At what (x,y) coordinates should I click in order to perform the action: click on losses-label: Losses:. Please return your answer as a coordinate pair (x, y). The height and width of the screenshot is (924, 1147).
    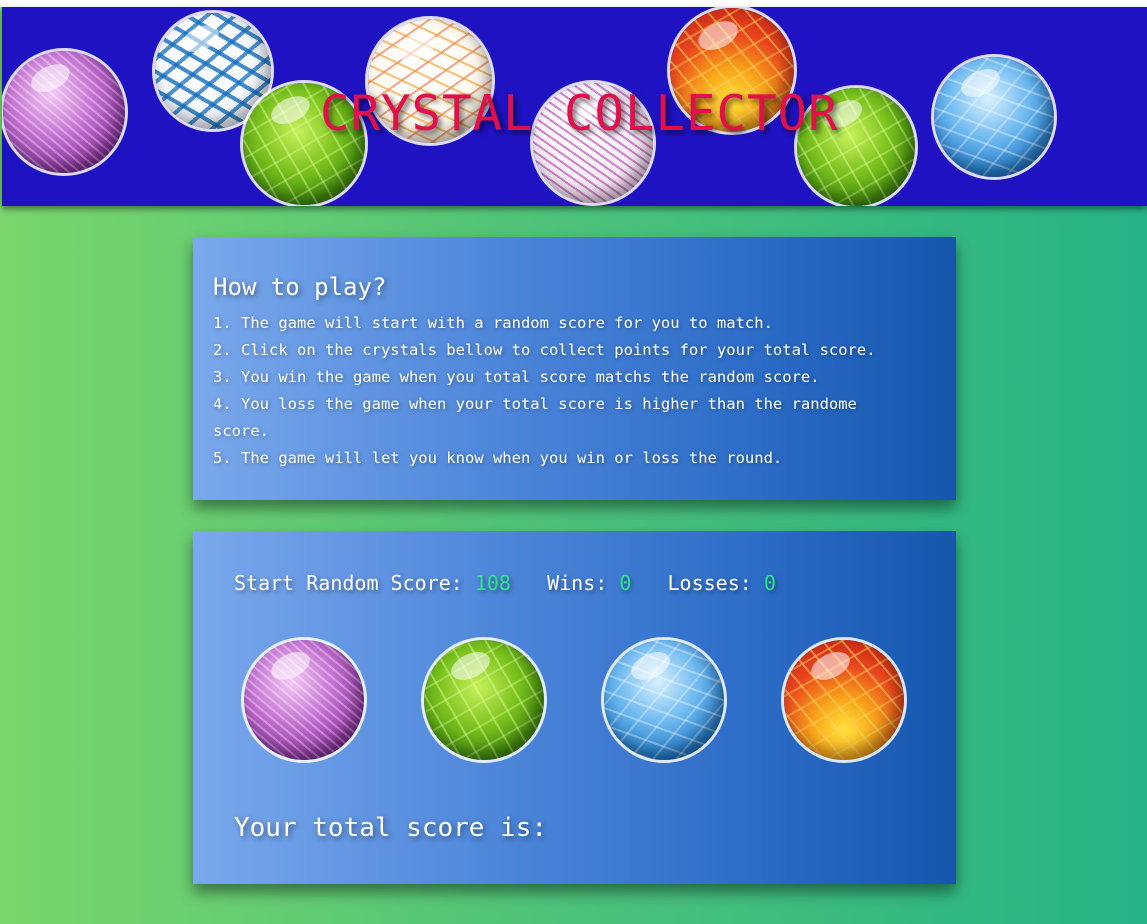
    Looking at the image, I should click on (709, 583).